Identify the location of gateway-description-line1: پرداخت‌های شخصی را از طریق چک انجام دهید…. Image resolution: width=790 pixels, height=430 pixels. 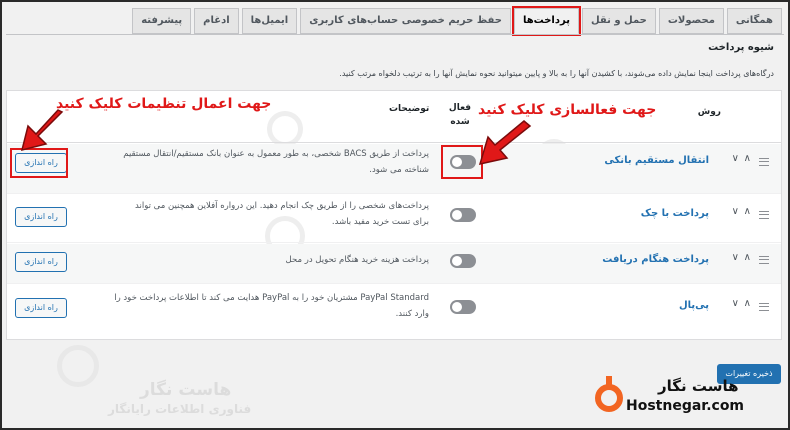
(282, 206).